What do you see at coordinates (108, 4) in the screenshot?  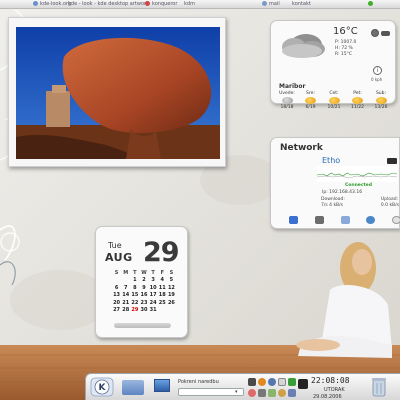 I see `top-panel-link-2: kde - look - kde desktop artwork` at bounding box center [108, 4].